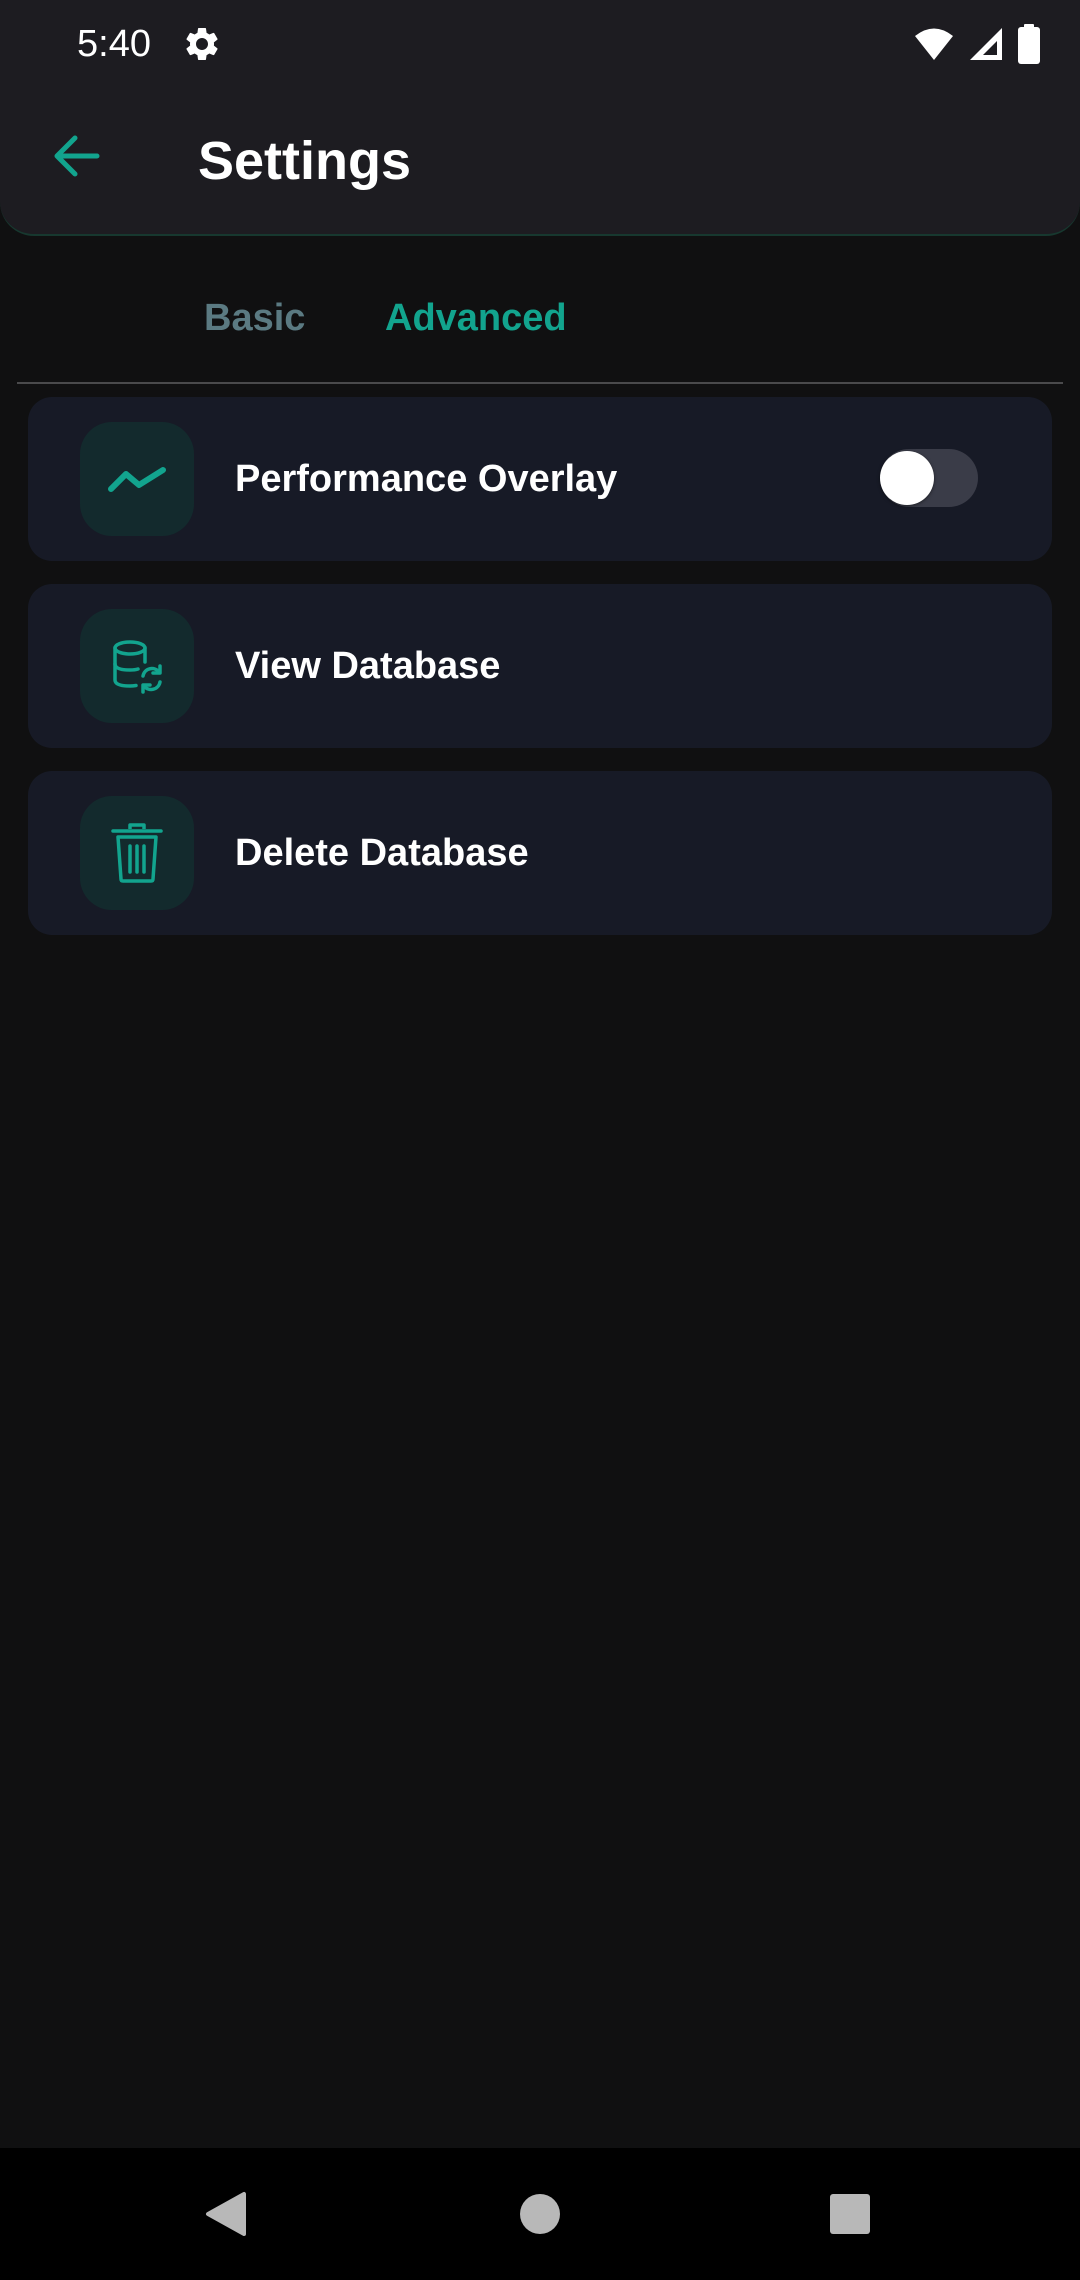  I want to click on toggle-thumb, so click(907, 478).